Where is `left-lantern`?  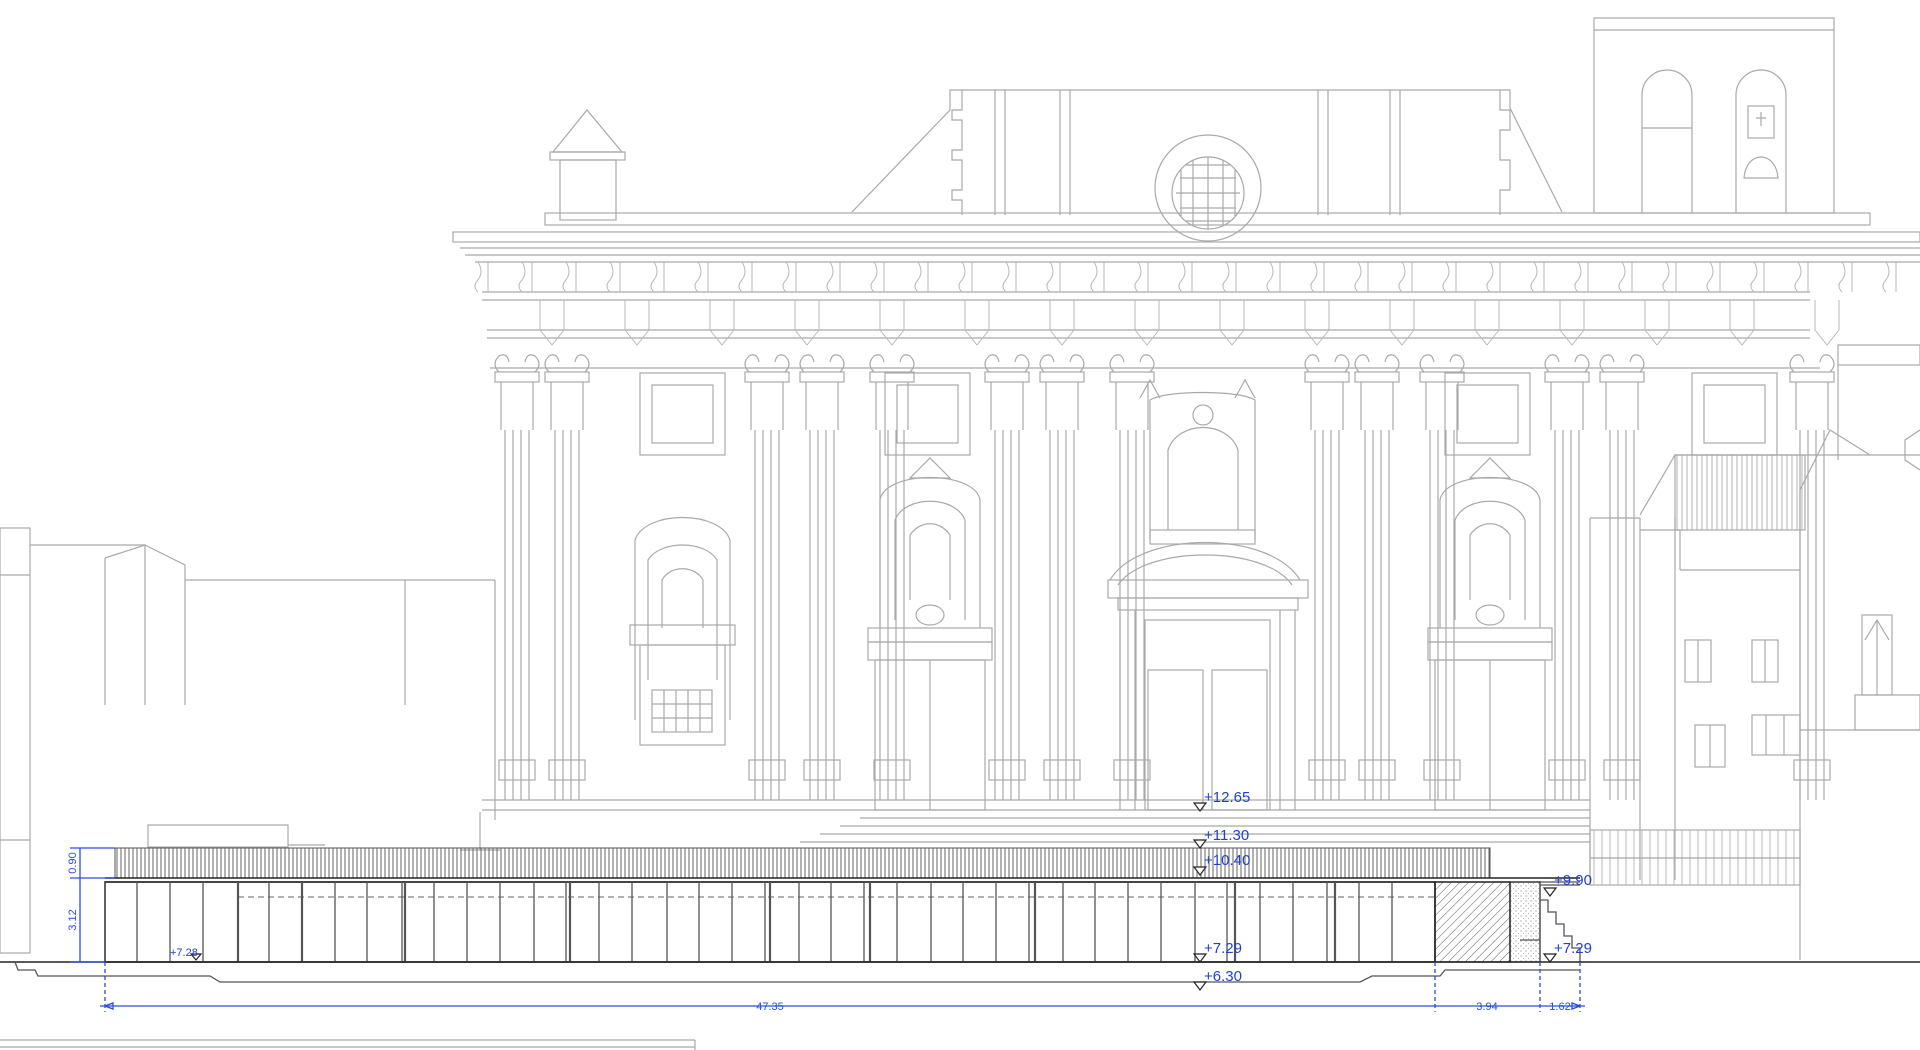 left-lantern is located at coordinates (587, 165).